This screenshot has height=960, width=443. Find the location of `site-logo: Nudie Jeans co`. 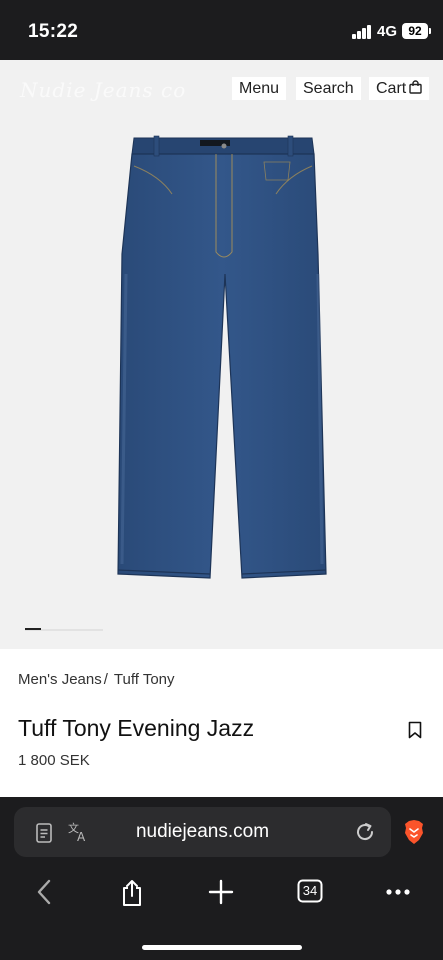

site-logo: Nudie Jeans co is located at coordinates (103, 90).